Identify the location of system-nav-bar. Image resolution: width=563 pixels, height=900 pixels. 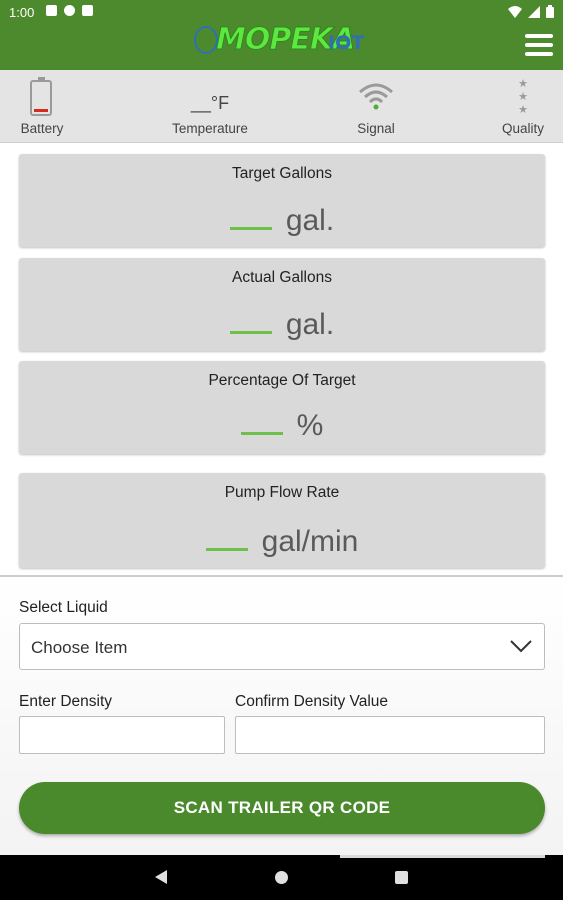
(281, 877).